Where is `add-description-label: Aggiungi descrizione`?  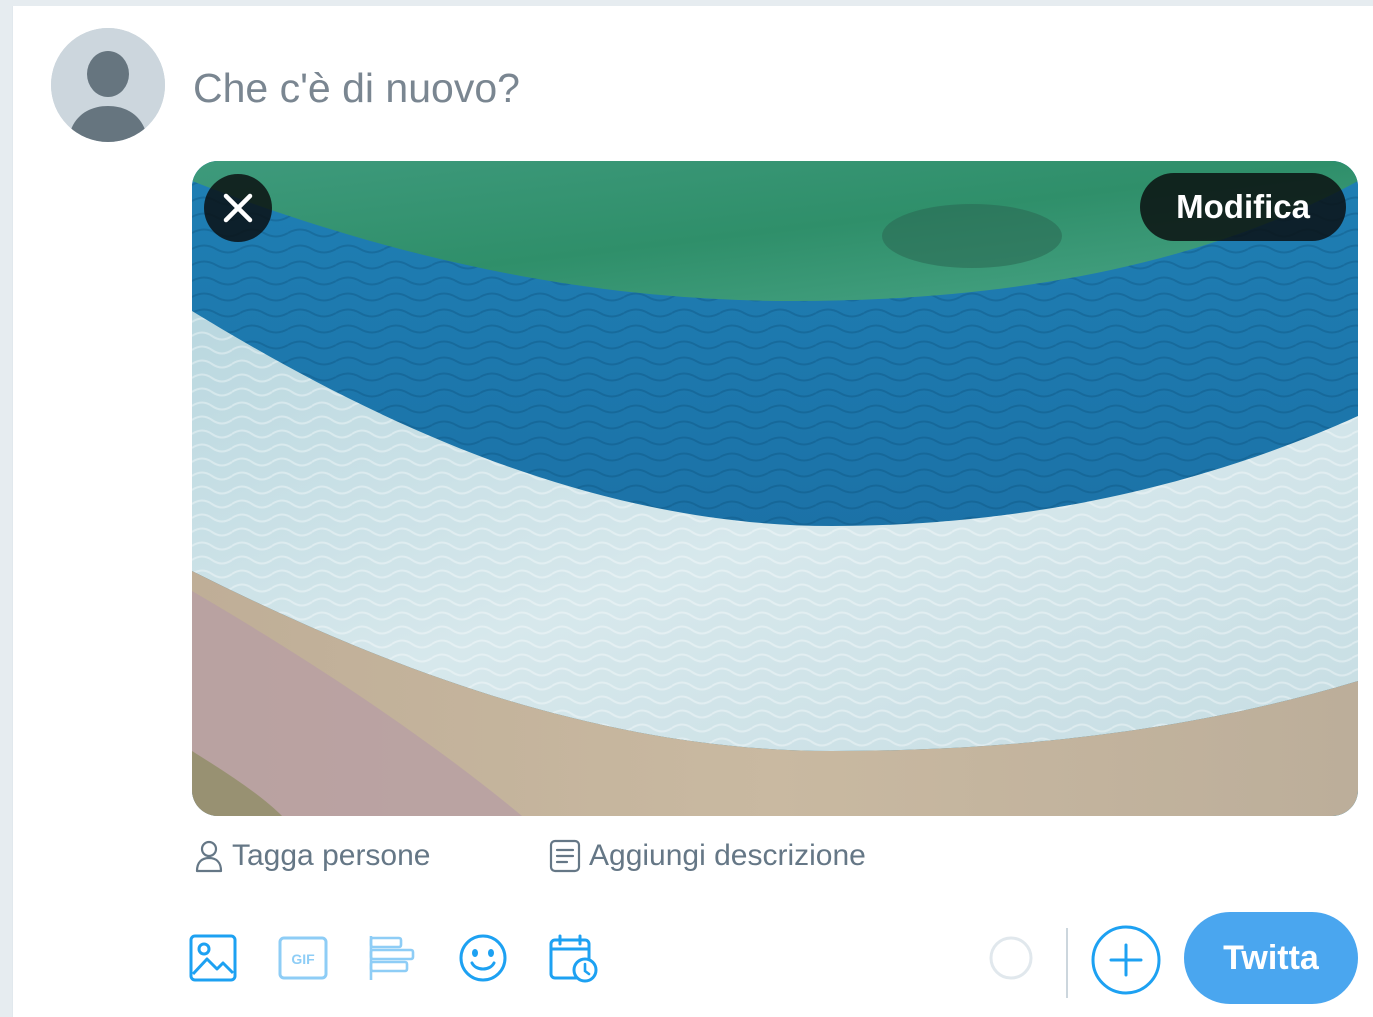 add-description-label: Aggiungi descrizione is located at coordinates (727, 855).